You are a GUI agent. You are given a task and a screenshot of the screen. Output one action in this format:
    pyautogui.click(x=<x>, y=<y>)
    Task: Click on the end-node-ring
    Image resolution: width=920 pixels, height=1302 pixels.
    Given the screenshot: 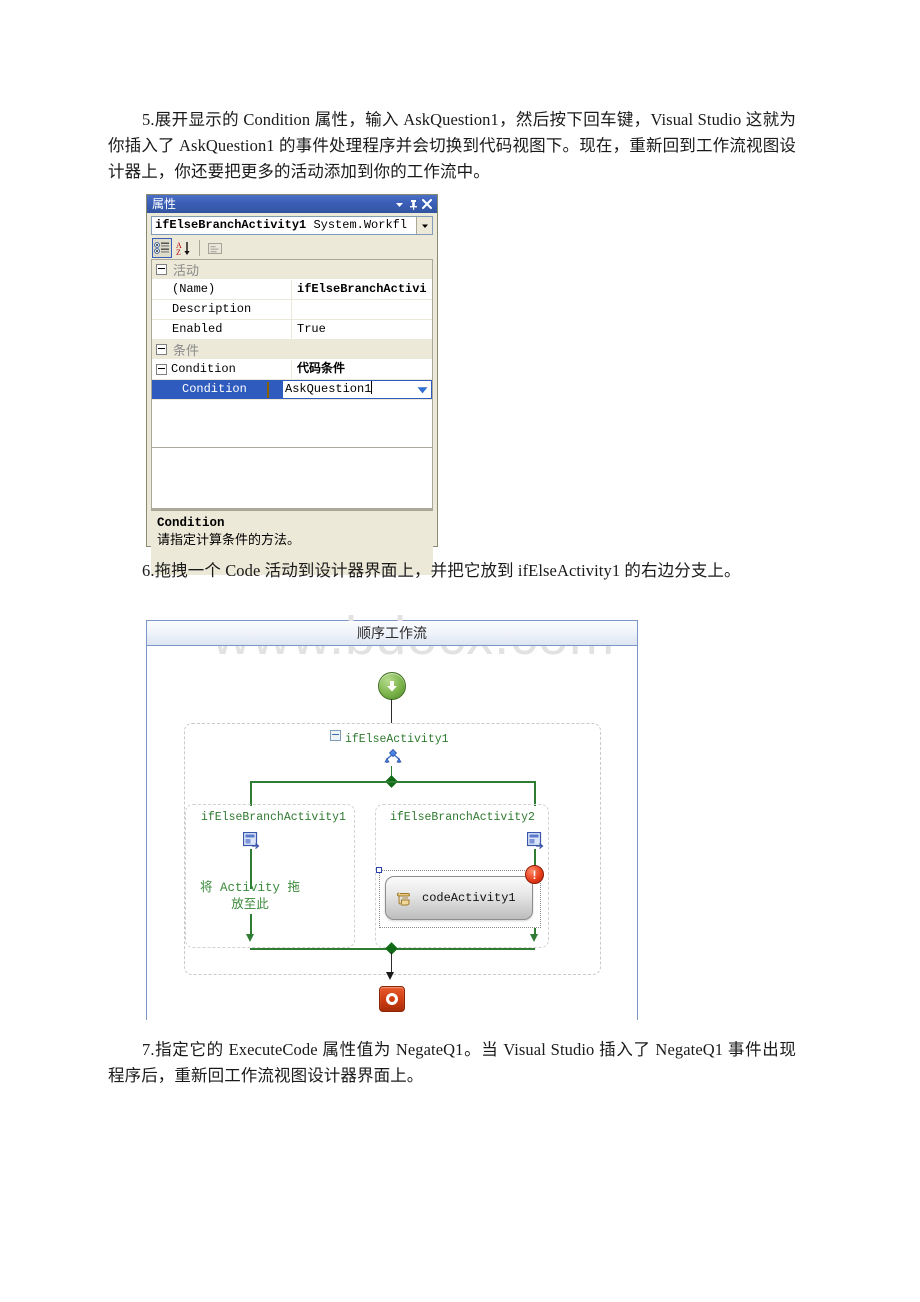 What is the action you would take?
    pyautogui.click(x=392, y=999)
    